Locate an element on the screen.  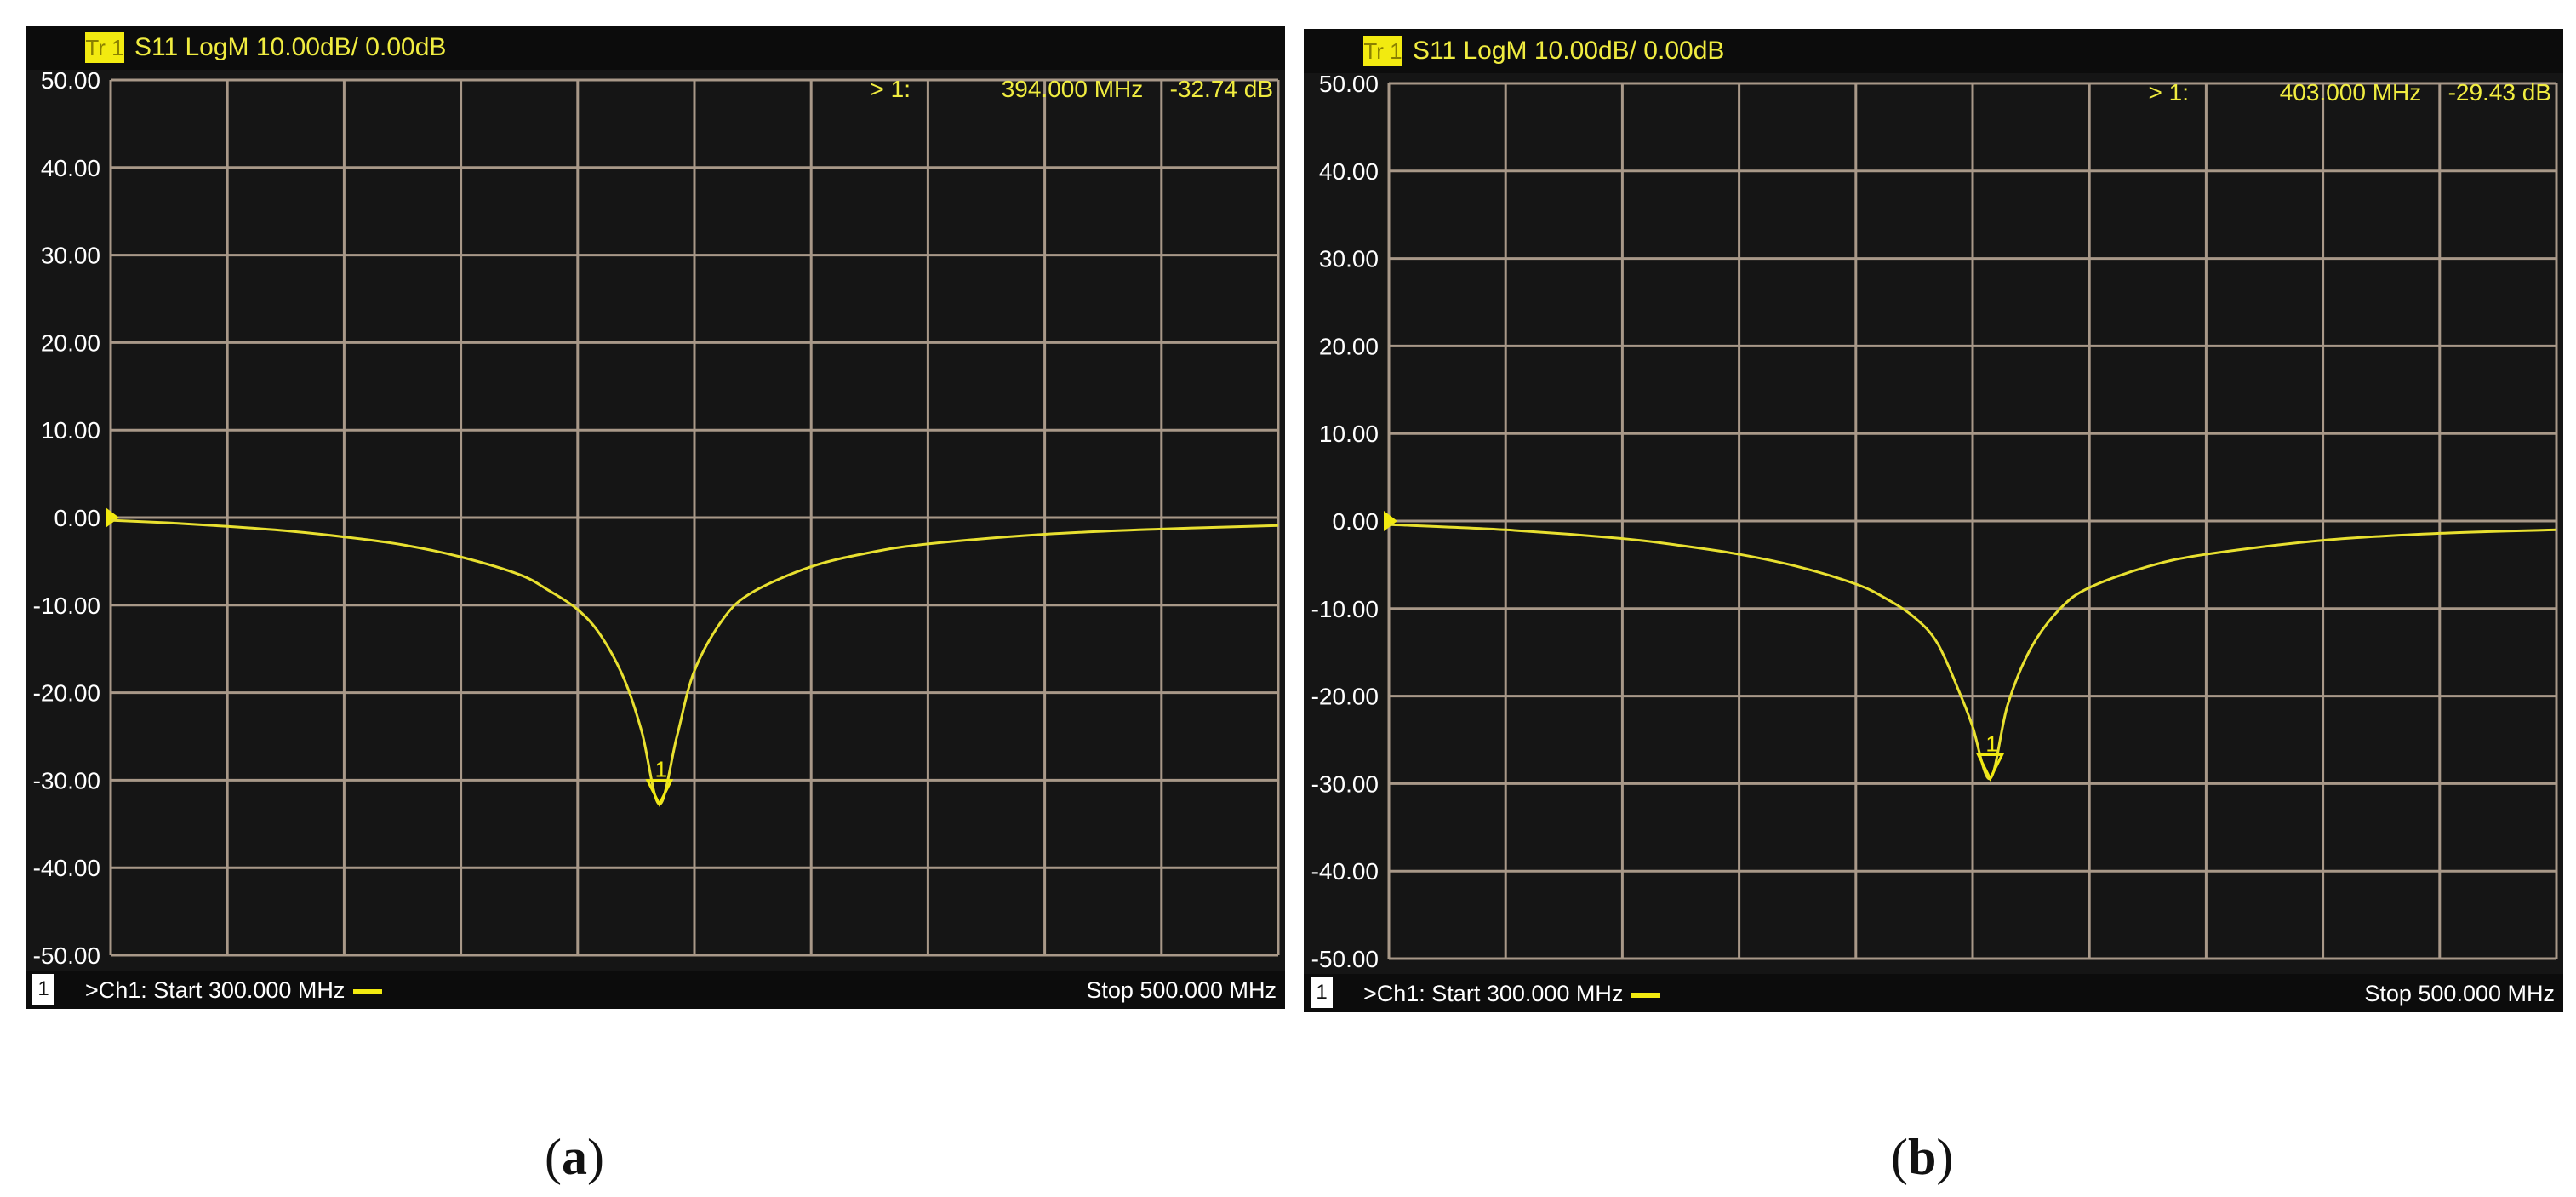
caption-a-letter: a is located at coordinates (574, 1157).